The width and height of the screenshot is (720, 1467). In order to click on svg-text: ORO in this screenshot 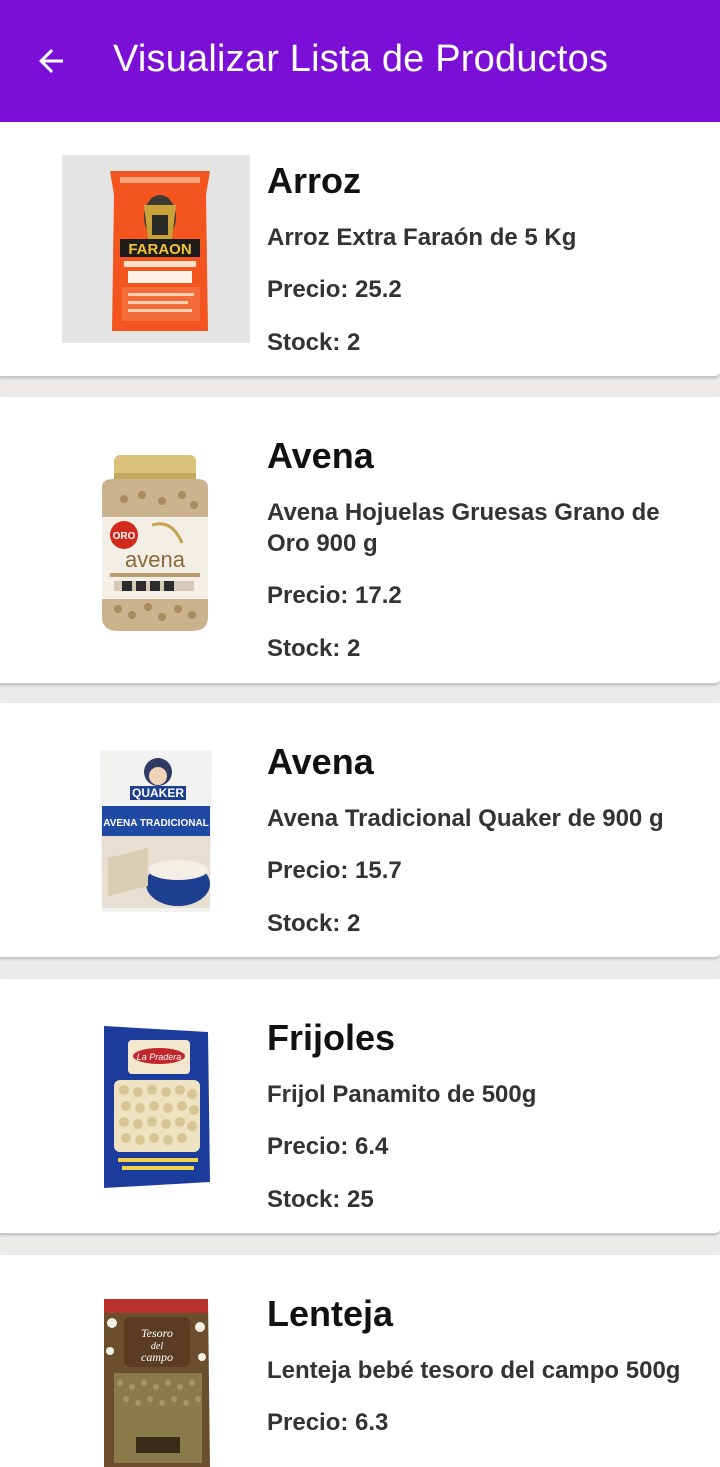, I will do `click(124, 536)`.